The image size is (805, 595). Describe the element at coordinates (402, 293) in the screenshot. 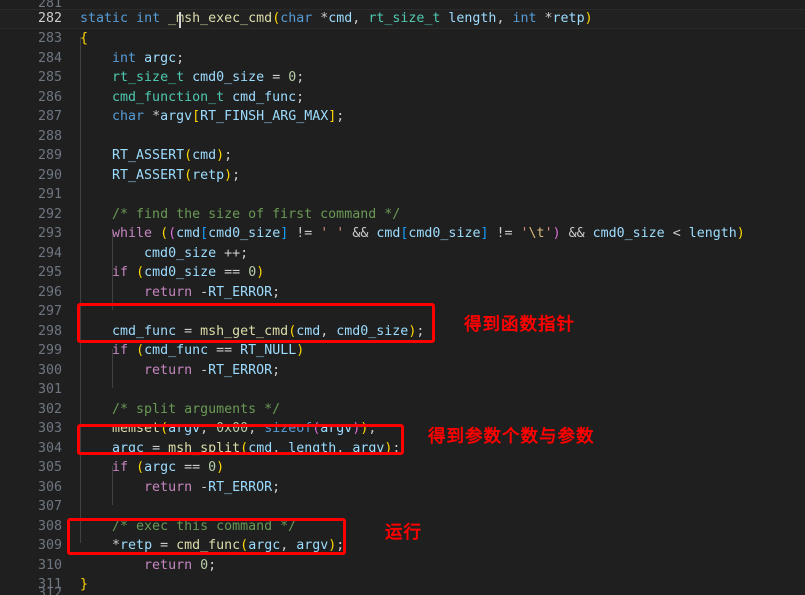

I see `code-line: 296 return -RT_ERROR;` at that location.